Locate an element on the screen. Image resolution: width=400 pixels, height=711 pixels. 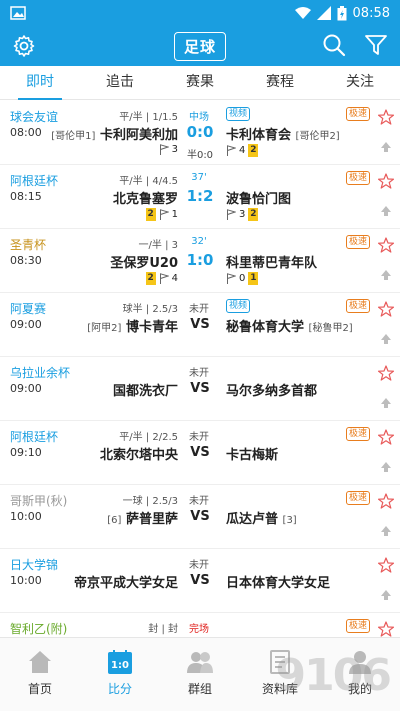
league-name: 日大学锦 is located at coordinates (34, 564).